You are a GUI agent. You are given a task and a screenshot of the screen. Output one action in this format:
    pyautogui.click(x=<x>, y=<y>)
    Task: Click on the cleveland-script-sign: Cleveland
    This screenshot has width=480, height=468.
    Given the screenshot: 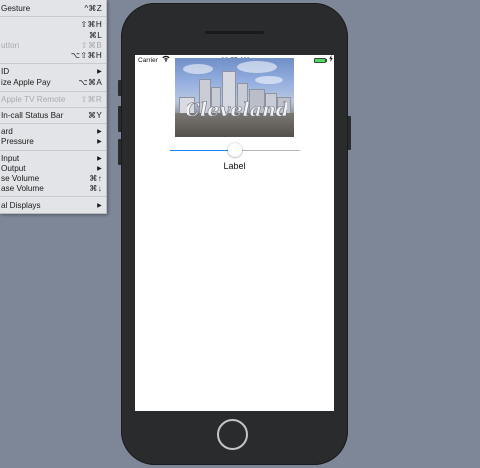 What is the action you would take?
    pyautogui.click(x=237, y=110)
    